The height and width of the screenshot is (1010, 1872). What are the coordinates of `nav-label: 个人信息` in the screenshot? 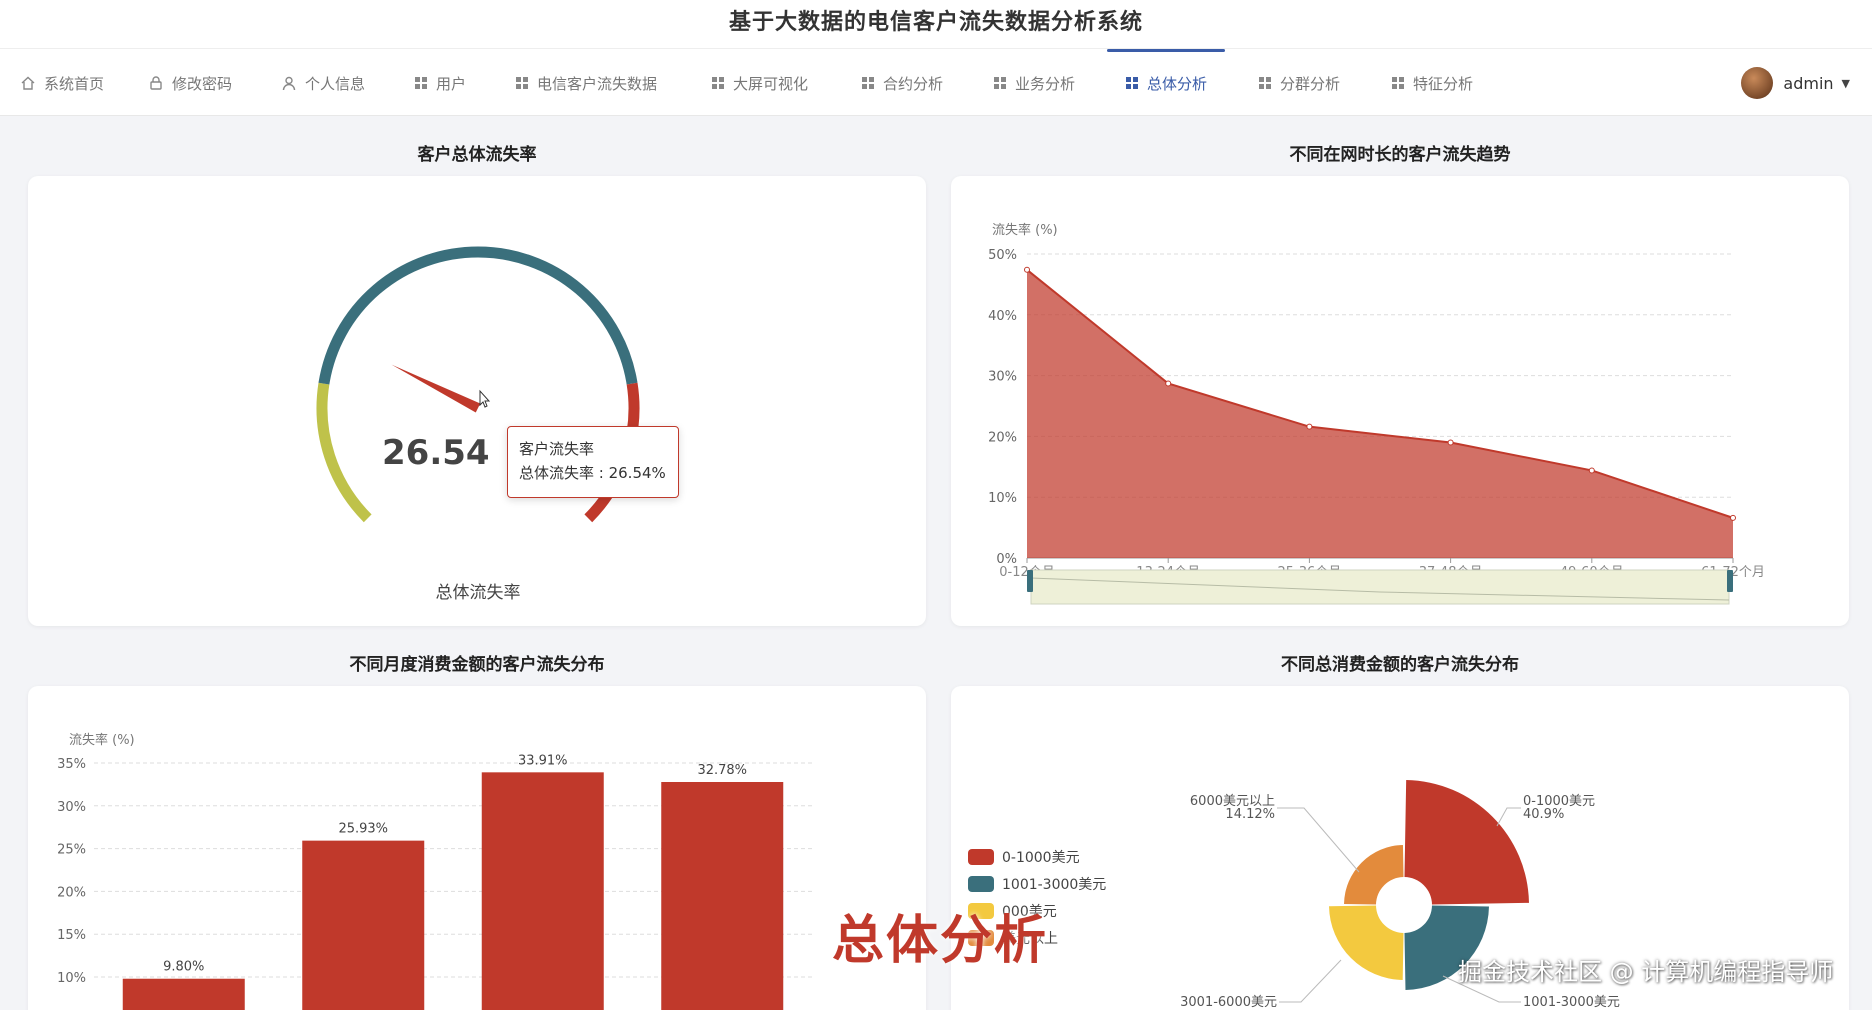 It's located at (335, 83).